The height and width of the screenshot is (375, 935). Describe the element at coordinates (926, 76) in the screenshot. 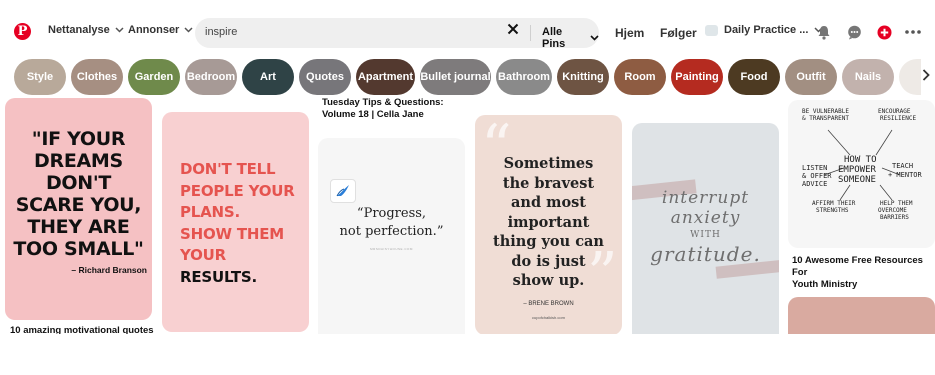

I see `chevron-right-icon` at that location.